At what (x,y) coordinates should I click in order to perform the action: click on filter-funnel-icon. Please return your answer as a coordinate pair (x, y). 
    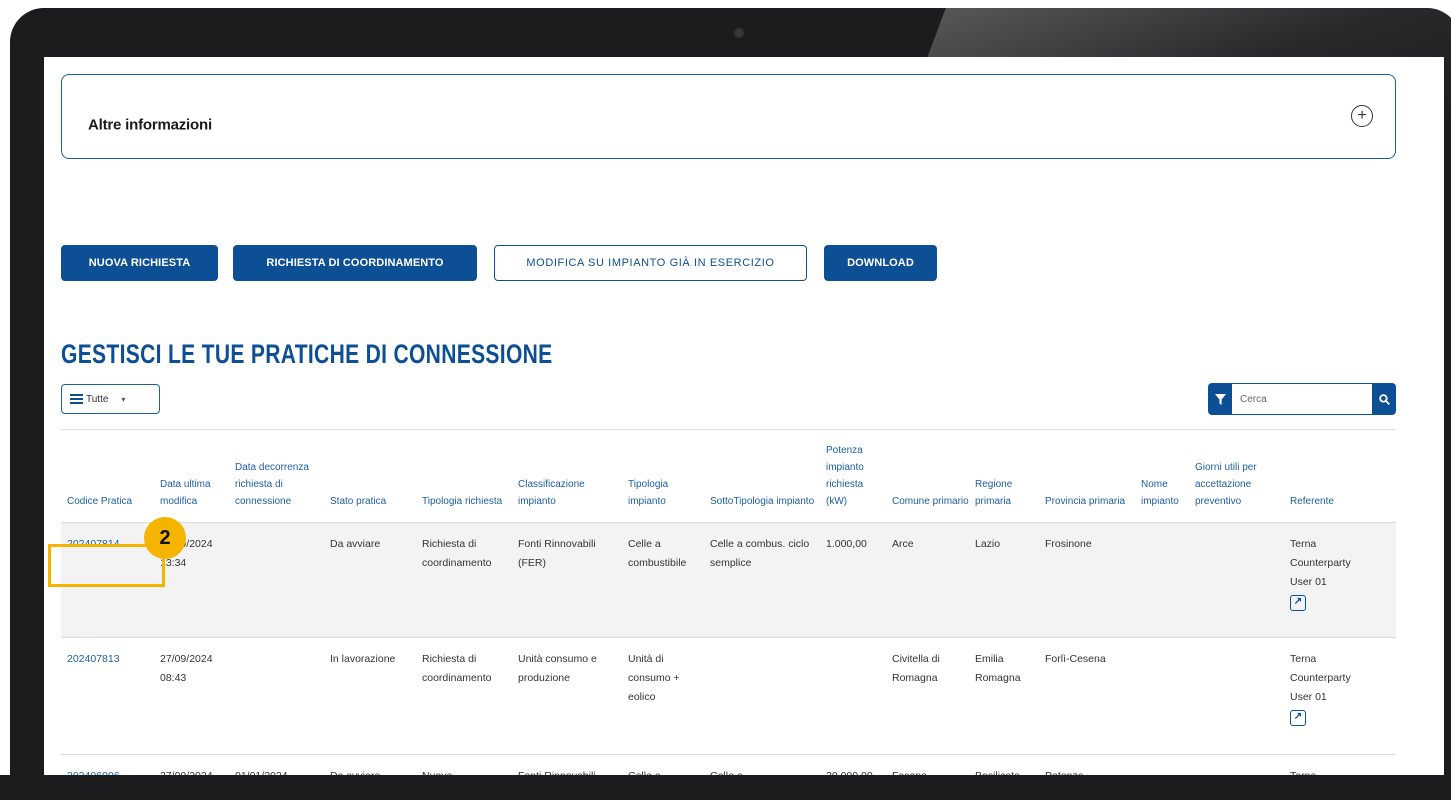
    Looking at the image, I should click on (1220, 399).